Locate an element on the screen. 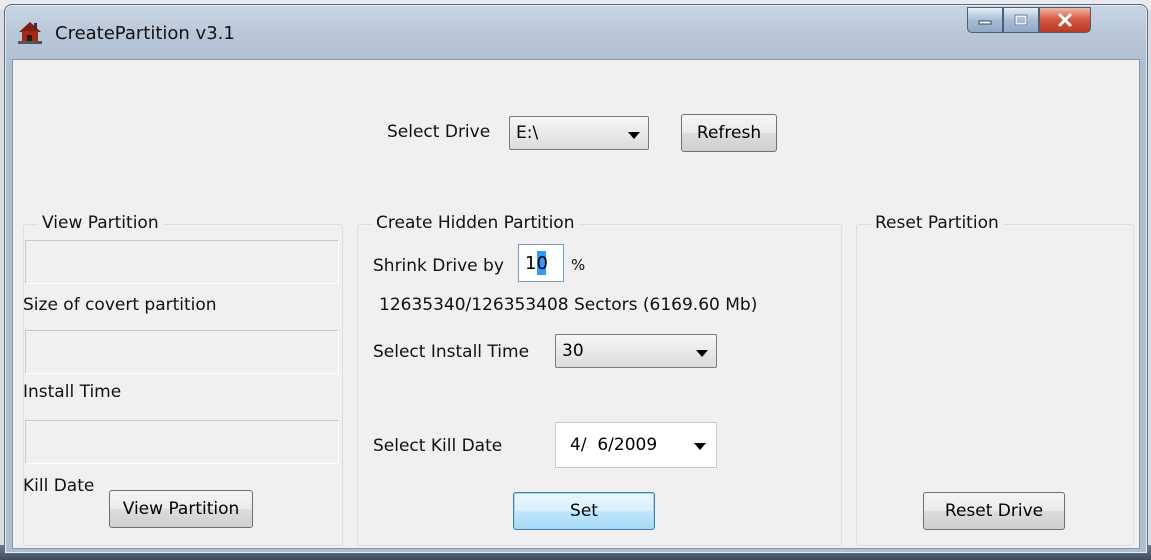 The height and width of the screenshot is (560, 1151). view-partition-button: View Partition is located at coordinates (181, 509).